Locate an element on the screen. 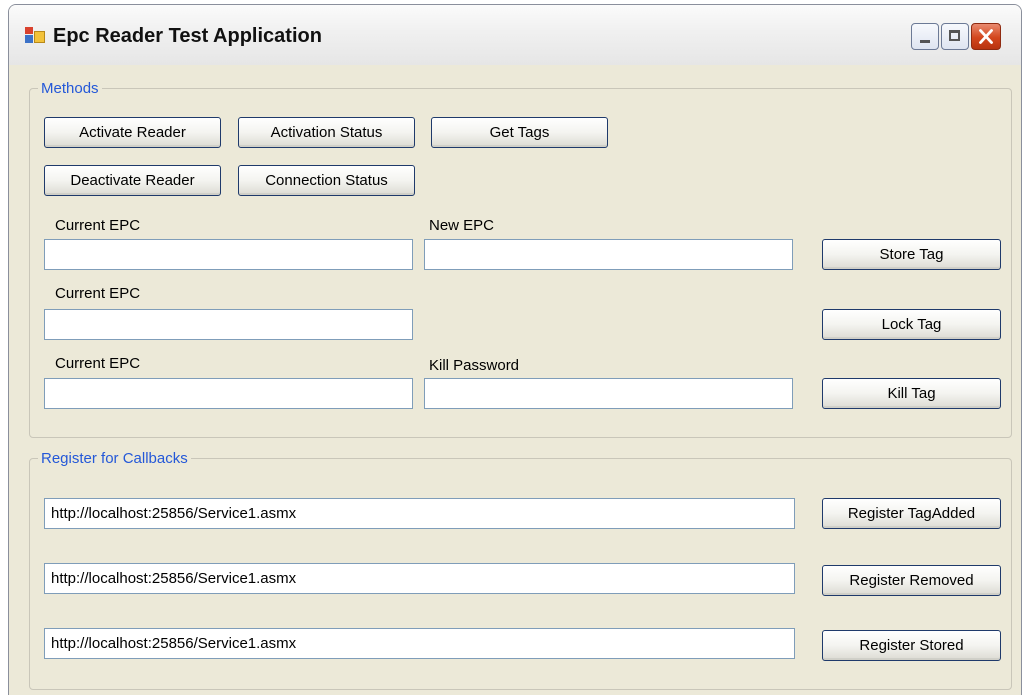 This screenshot has width=1026, height=695. activate-reader-button: Activate Reader is located at coordinates (132, 132).